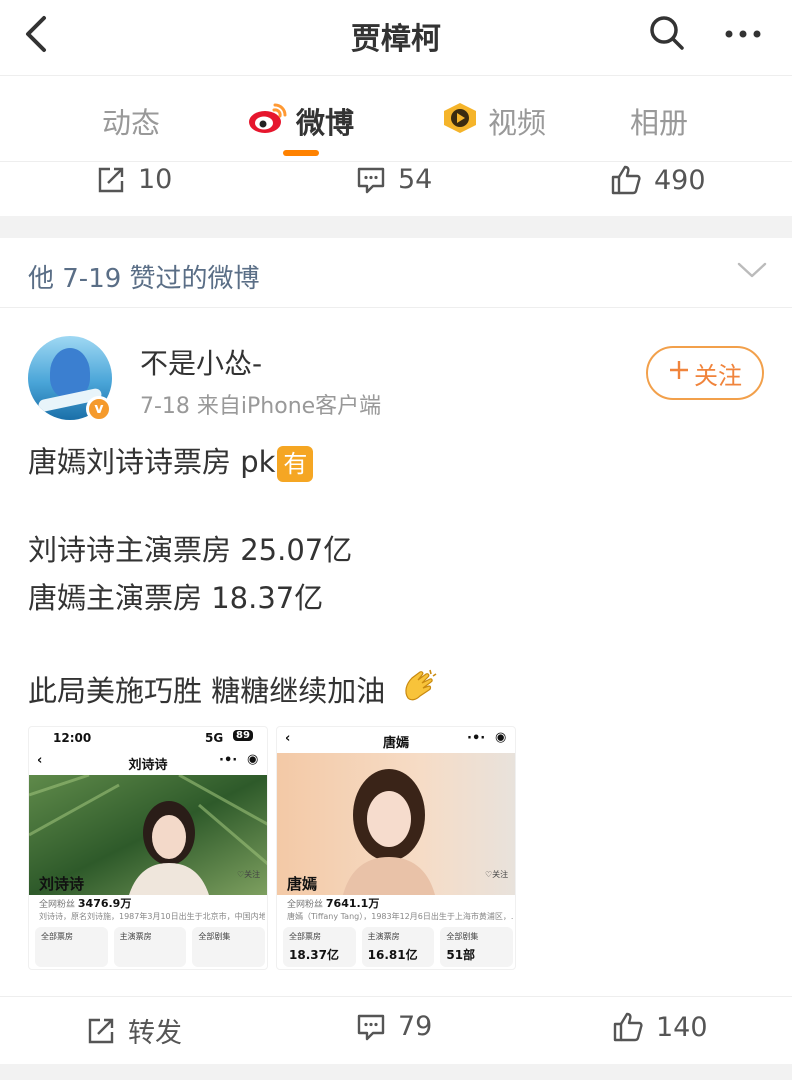 The image size is (792, 1080). Describe the element at coordinates (679, 373) in the screenshot. I see `plus-icon` at that location.